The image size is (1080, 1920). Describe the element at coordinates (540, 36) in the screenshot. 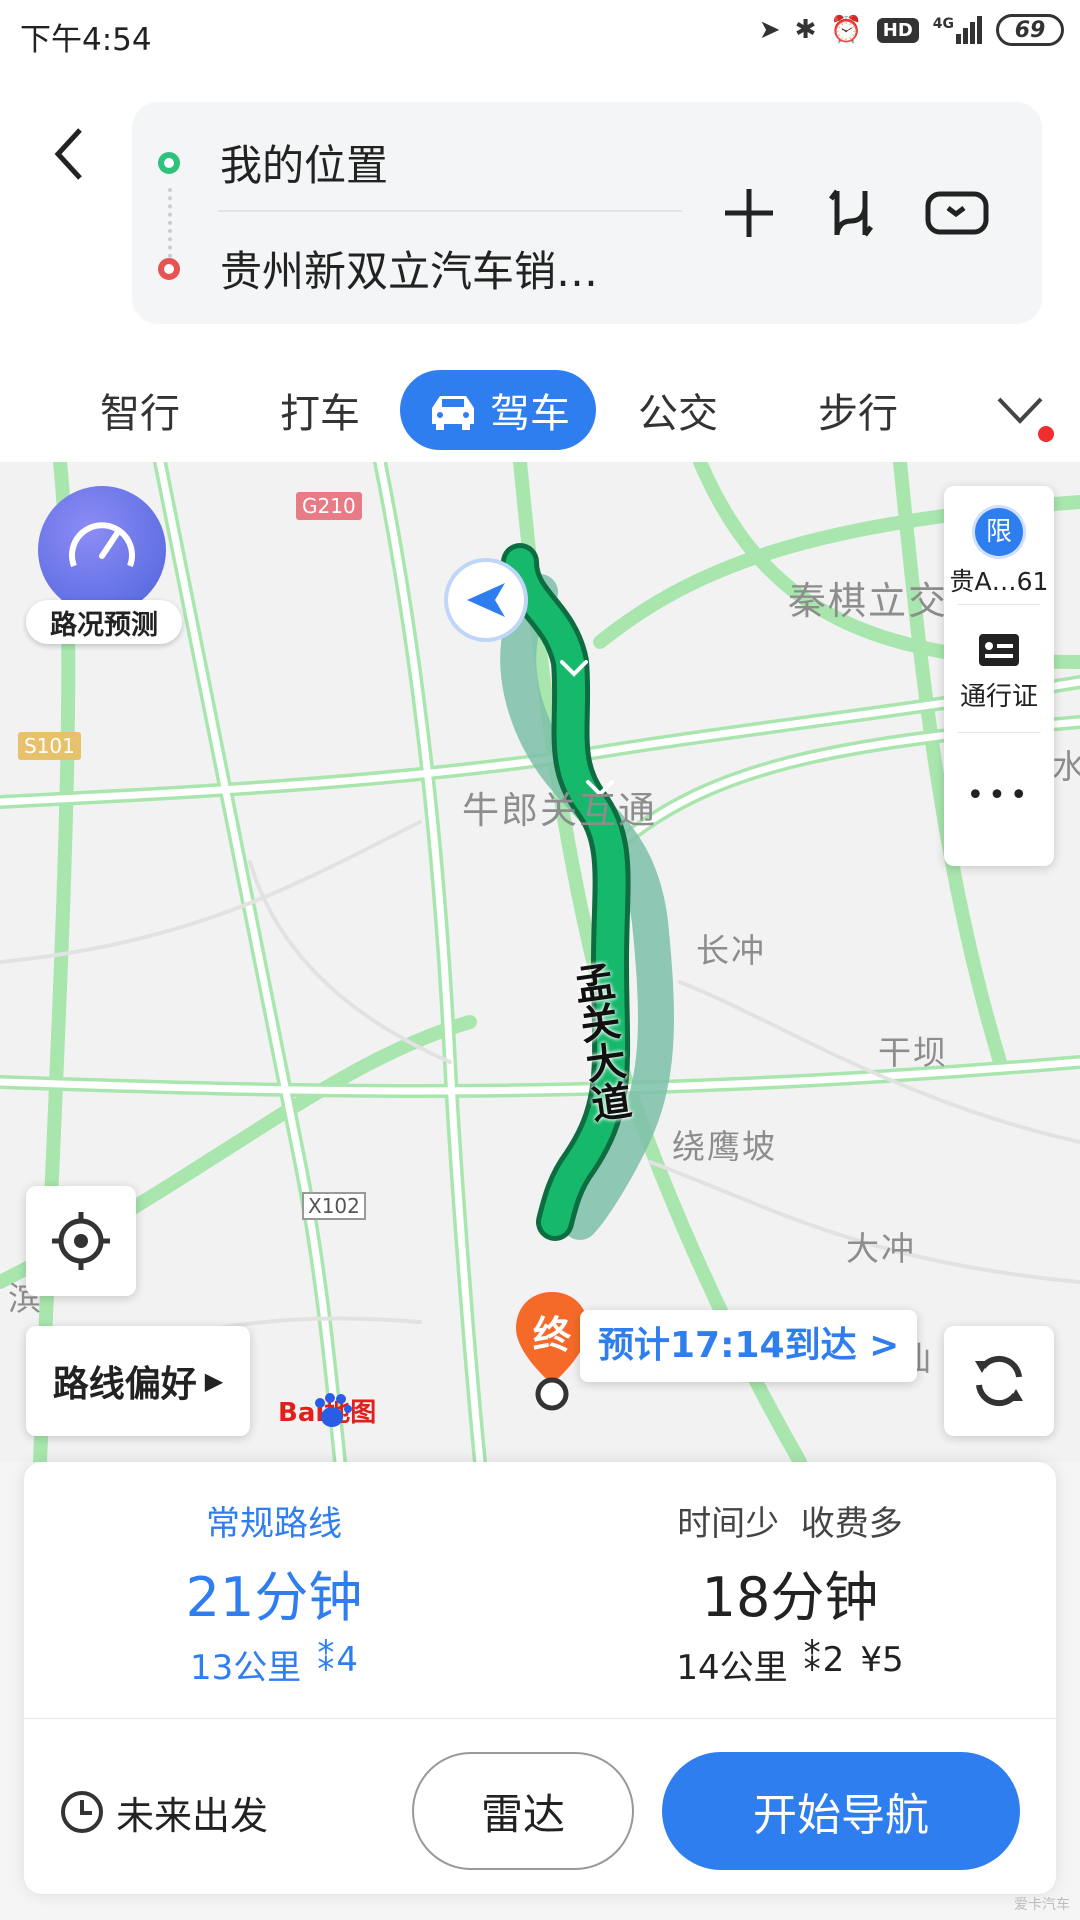

I see `status-bar: 下午4:54 ➤ ✱ ⏰ HD 4G 69` at that location.